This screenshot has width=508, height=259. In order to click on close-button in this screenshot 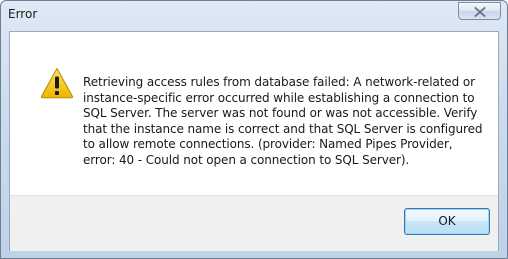, I will do `click(479, 11)`.